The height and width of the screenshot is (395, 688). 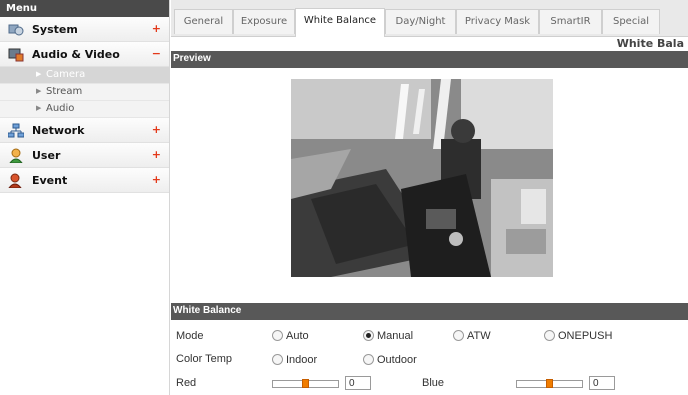 I want to click on blue-label: Blue, so click(x=433, y=383).